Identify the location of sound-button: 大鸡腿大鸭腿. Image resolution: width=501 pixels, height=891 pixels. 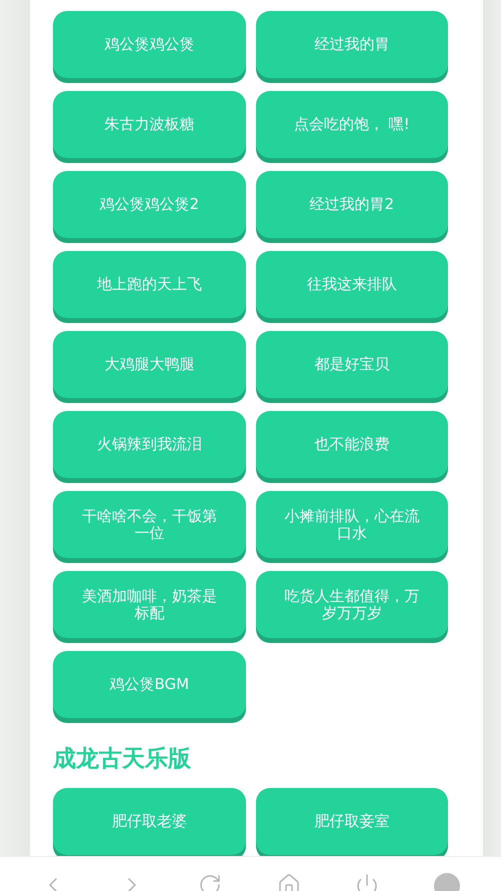
(149, 364).